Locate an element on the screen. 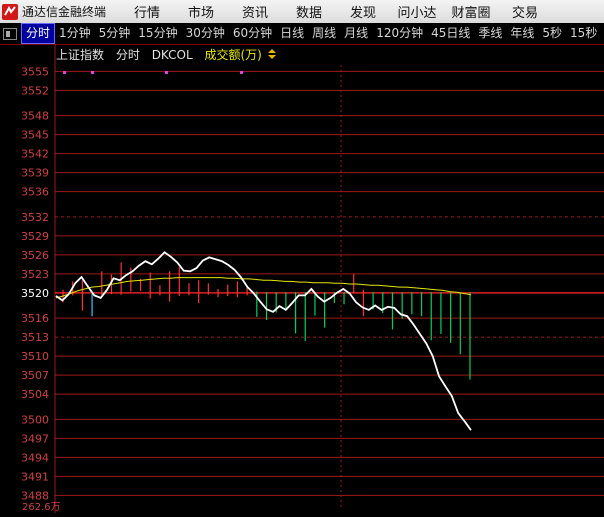  y-tick-label: 3507 is located at coordinates (35, 375).